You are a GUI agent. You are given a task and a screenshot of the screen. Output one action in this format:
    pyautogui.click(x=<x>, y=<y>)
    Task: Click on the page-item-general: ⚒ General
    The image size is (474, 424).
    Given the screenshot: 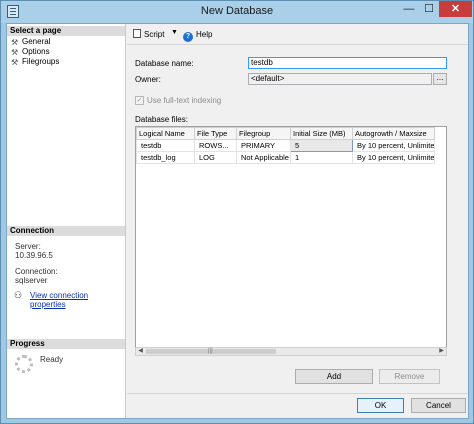 What is the action you would take?
    pyautogui.click(x=30, y=42)
    